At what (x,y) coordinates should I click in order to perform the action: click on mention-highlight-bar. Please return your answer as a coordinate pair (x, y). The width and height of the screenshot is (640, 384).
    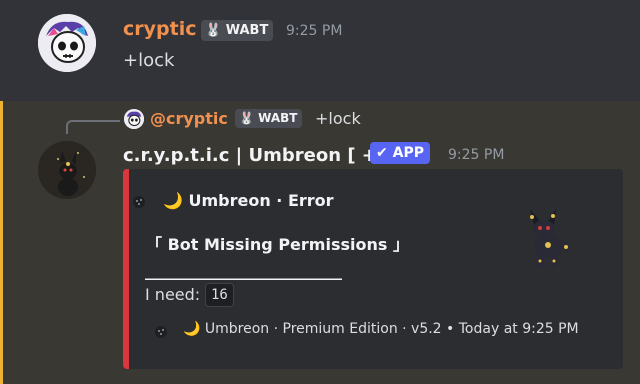
    Looking at the image, I should click on (1, 242).